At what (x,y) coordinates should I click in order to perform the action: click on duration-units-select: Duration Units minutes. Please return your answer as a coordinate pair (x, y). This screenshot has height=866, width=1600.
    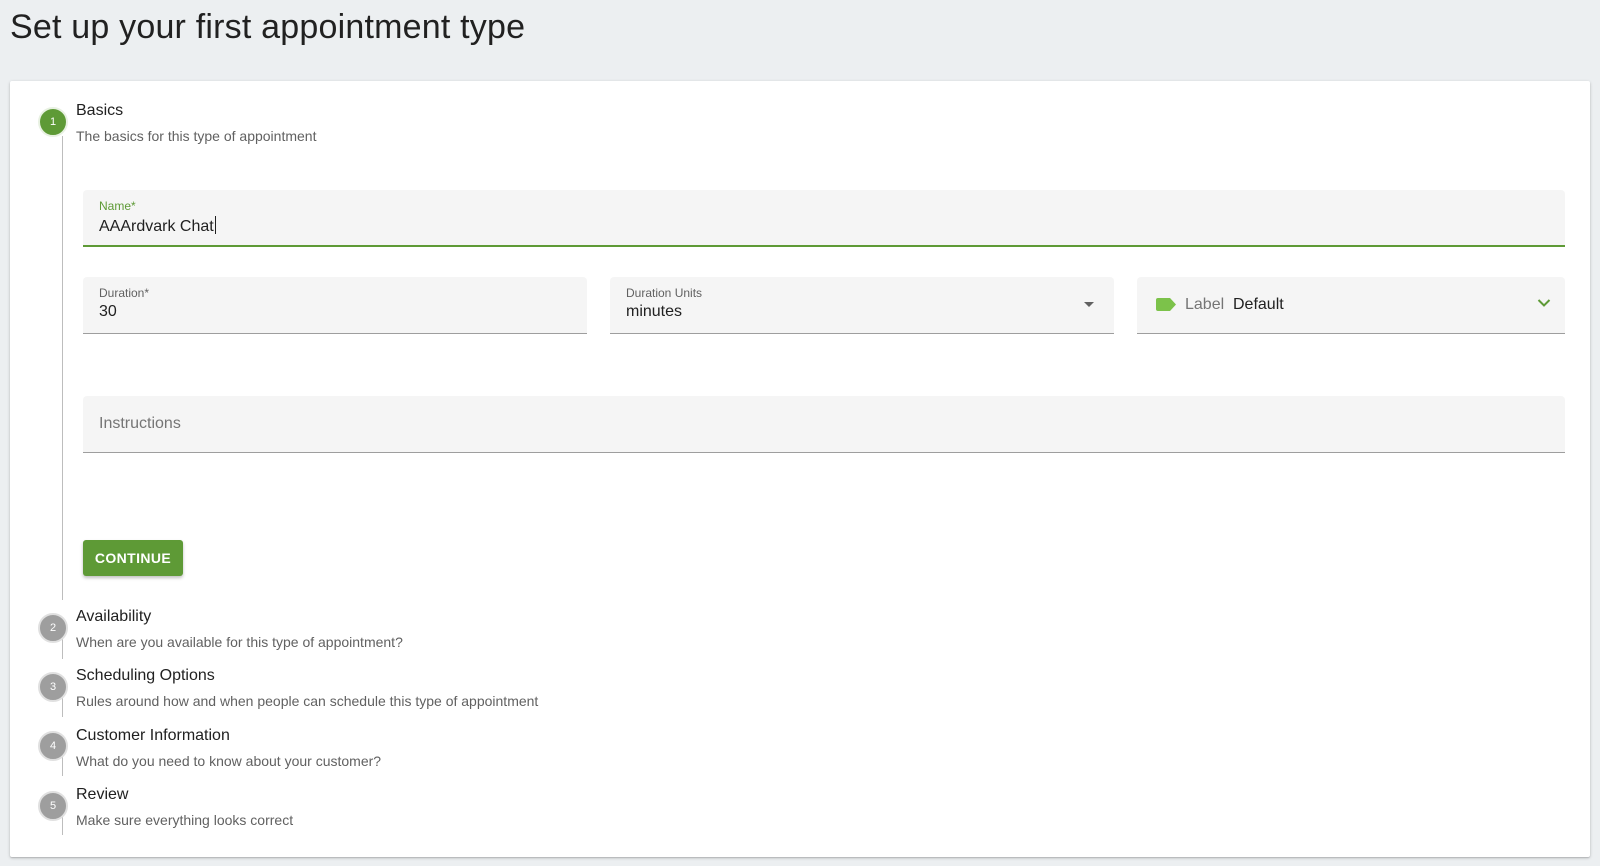
    Looking at the image, I should click on (862, 305).